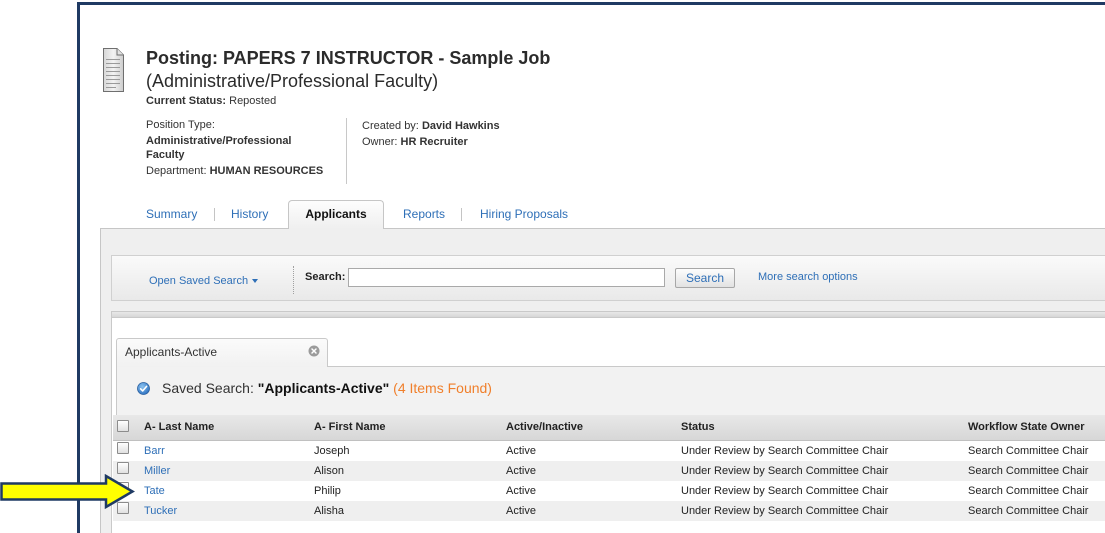 This screenshot has width=1105, height=533. What do you see at coordinates (329, 471) in the screenshot?
I see `applicant-first-name: Alison` at bounding box center [329, 471].